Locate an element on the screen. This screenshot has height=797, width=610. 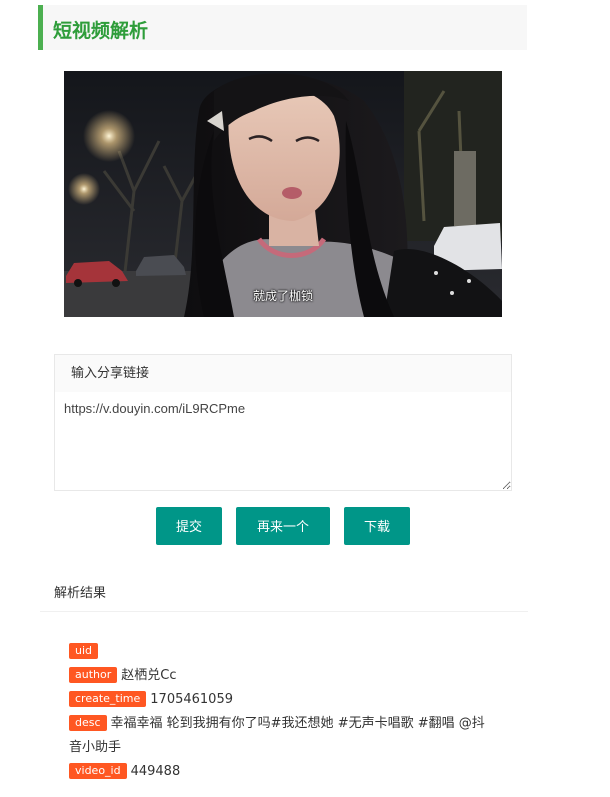
result-title: 解析结果 is located at coordinates (80, 593).